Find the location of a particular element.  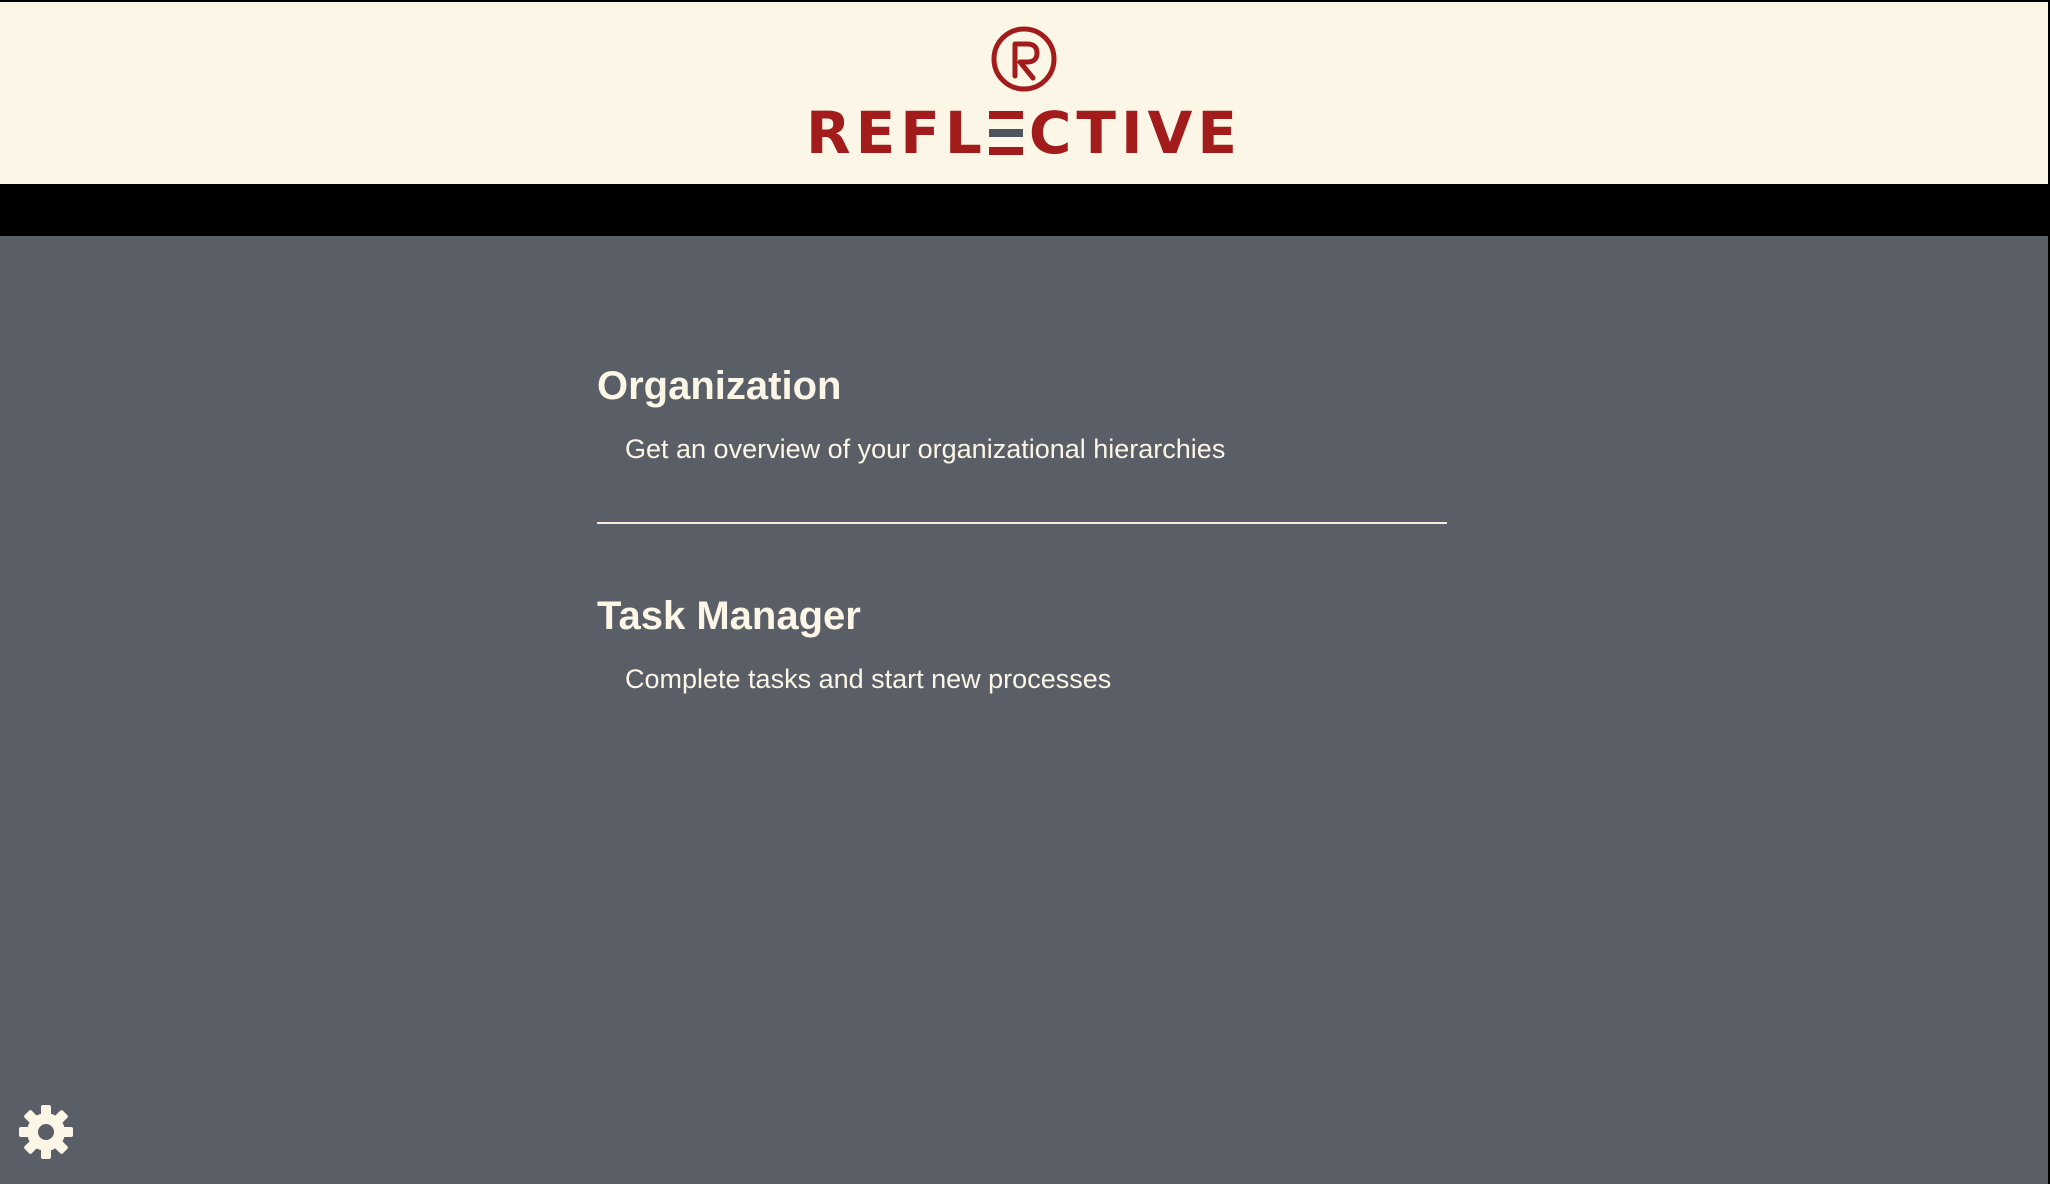

settings-button is located at coordinates (46, 1132).